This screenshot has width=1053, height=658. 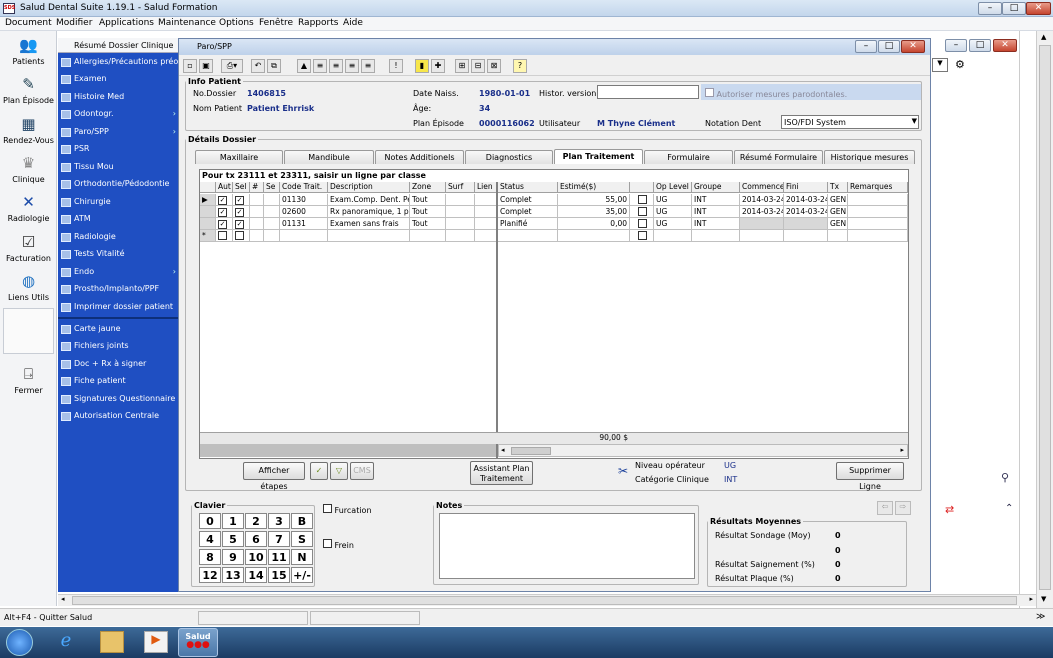 I want to click on bg-minimize-button: –, so click(x=956, y=45).